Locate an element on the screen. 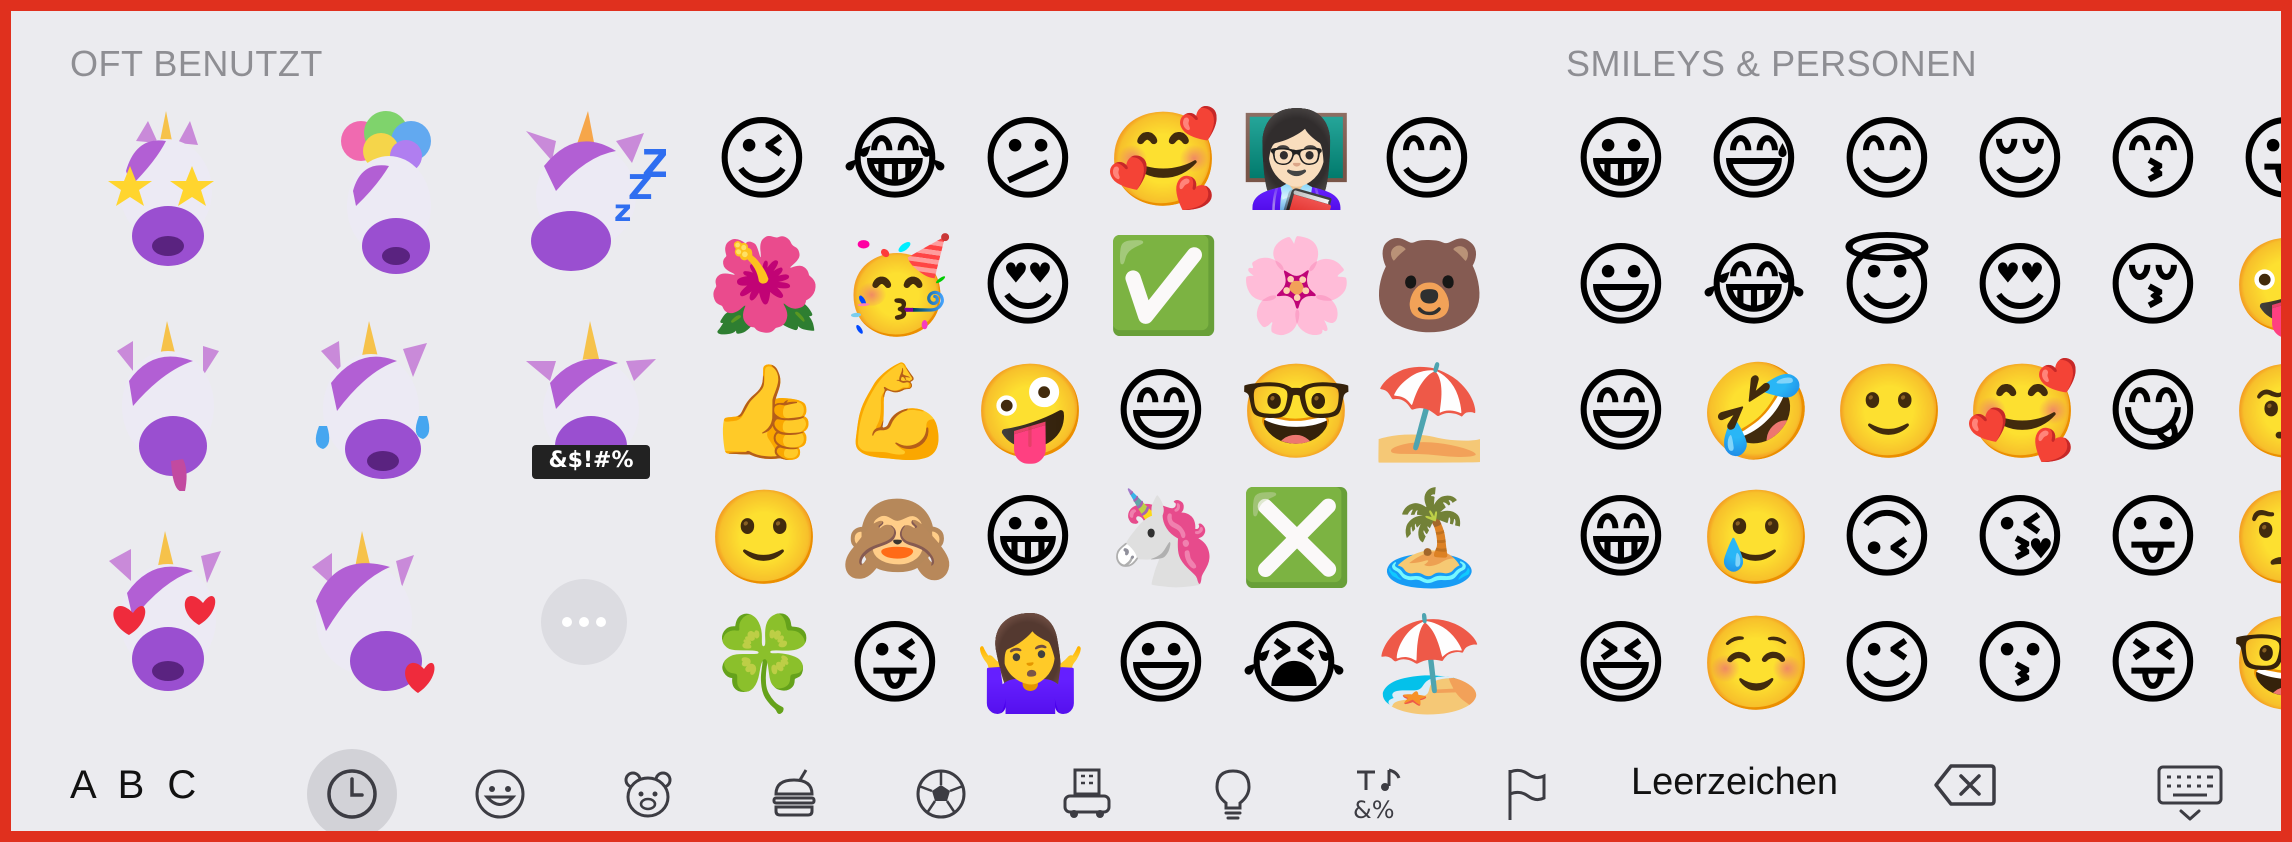 The width and height of the screenshot is (2292, 842). frequent-emoji-key: 😊 is located at coordinates (1427, 160).